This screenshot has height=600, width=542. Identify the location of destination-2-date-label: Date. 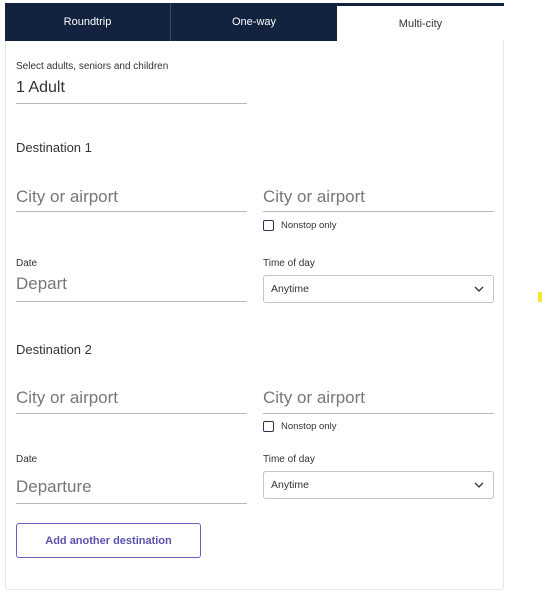
(27, 459).